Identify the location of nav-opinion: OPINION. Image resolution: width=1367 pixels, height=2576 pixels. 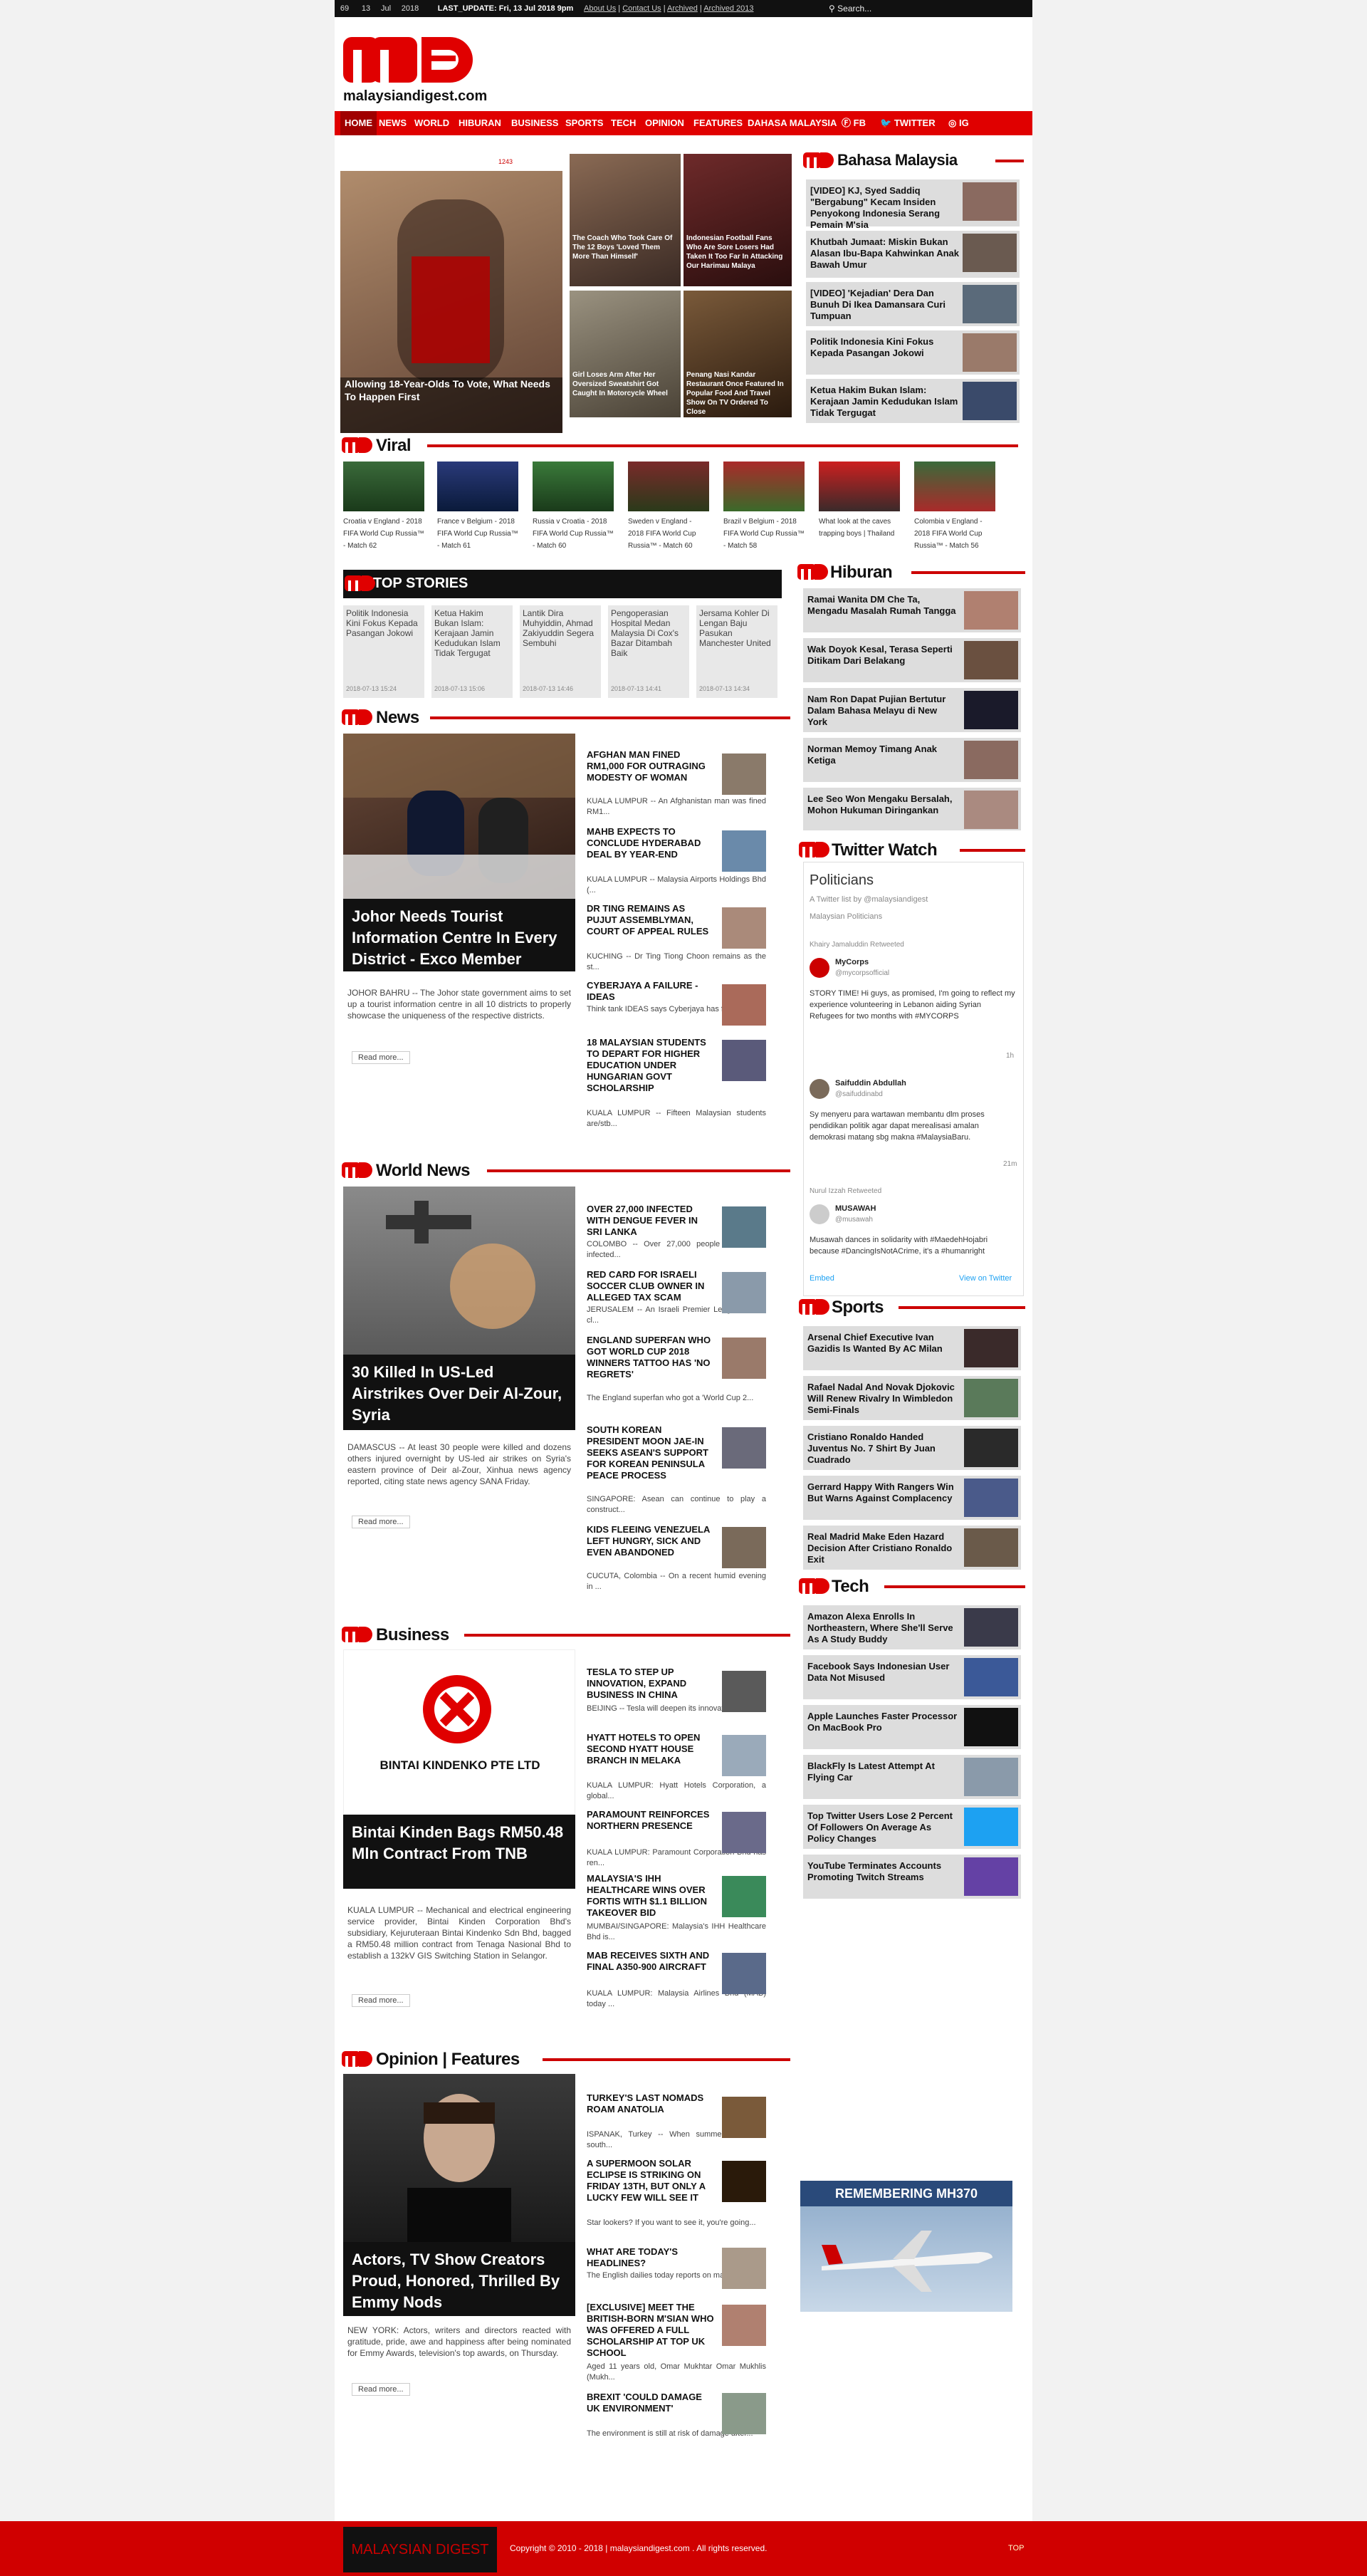
(664, 123).